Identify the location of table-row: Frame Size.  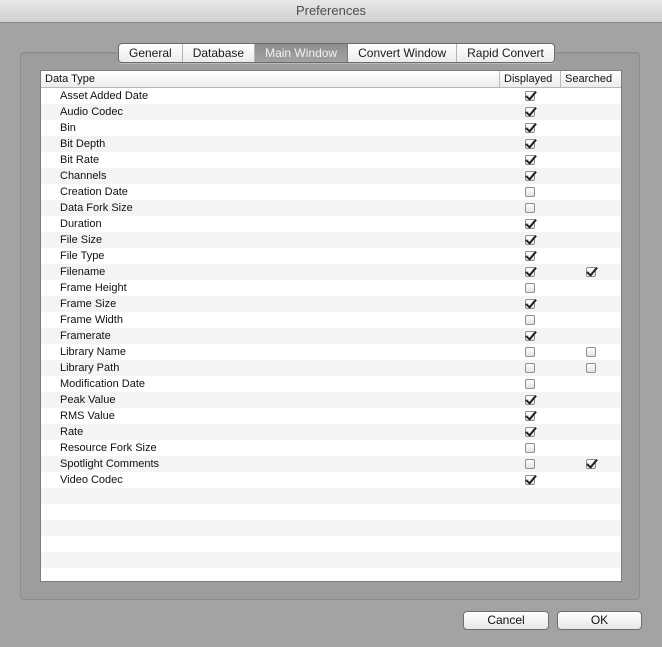
(331, 304).